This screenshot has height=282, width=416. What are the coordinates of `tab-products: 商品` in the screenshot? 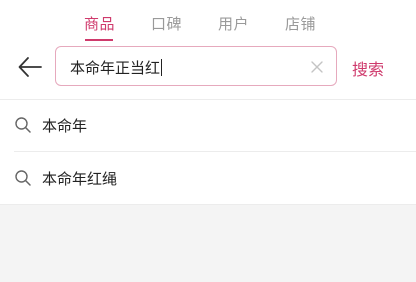 It's located at (99, 23).